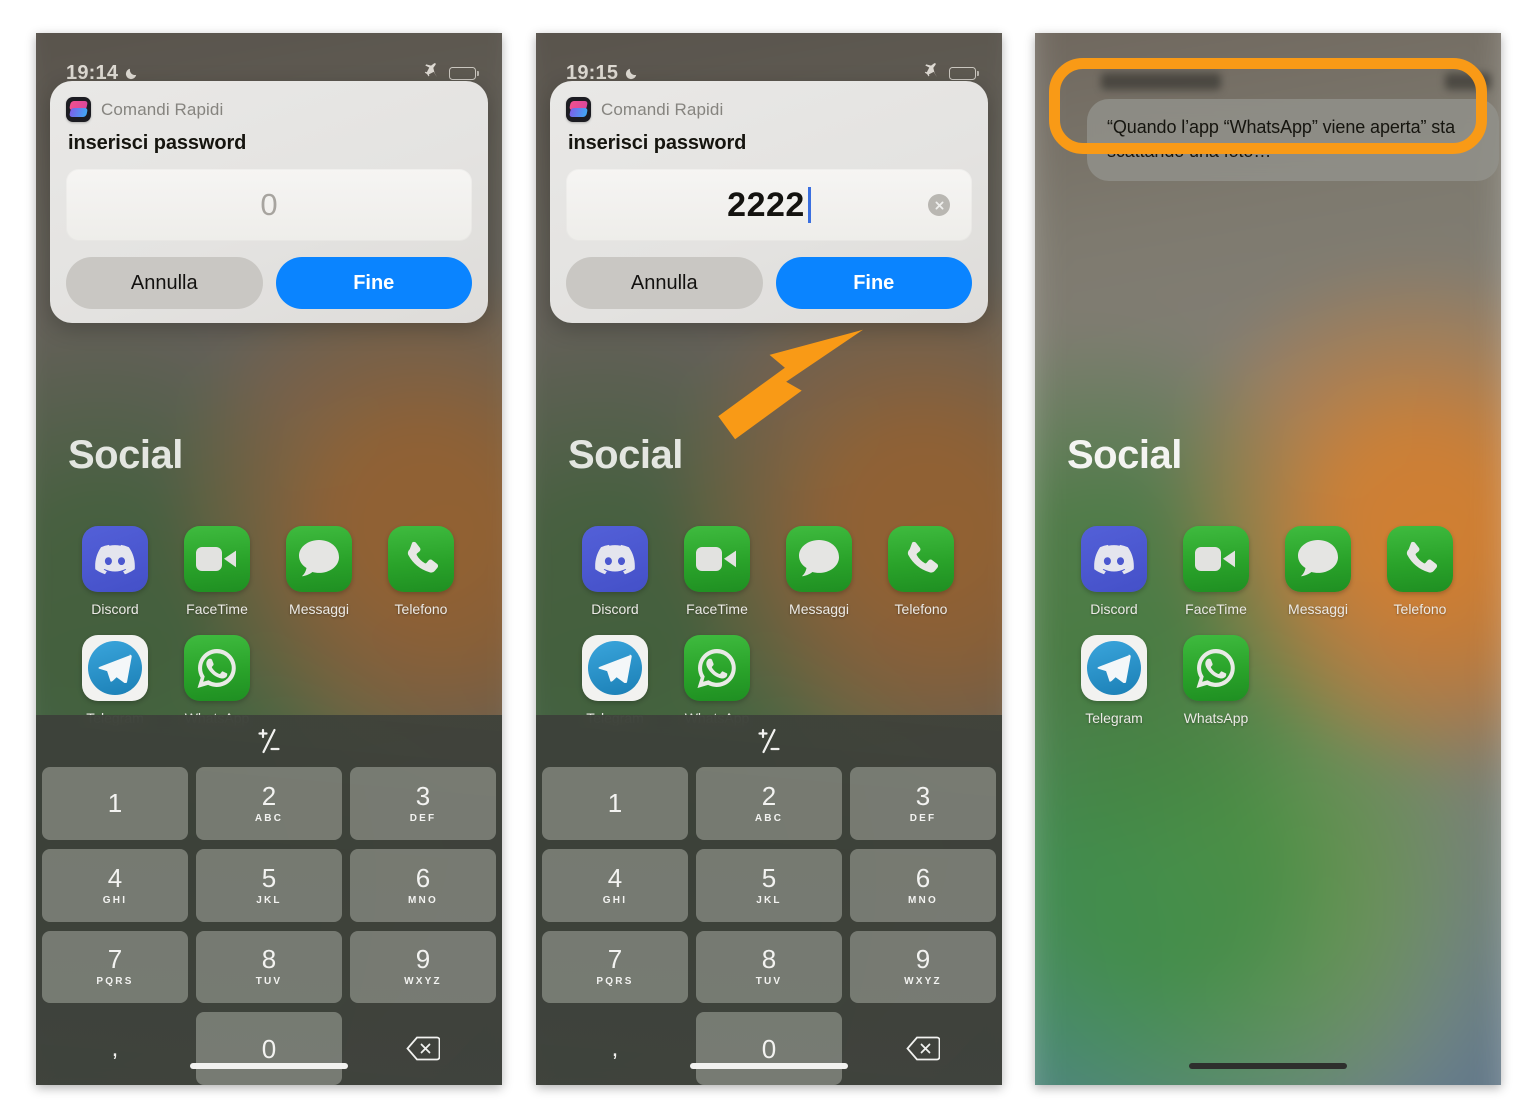  What do you see at coordinates (578, 109) in the screenshot?
I see `shortcuts-app-icon` at bounding box center [578, 109].